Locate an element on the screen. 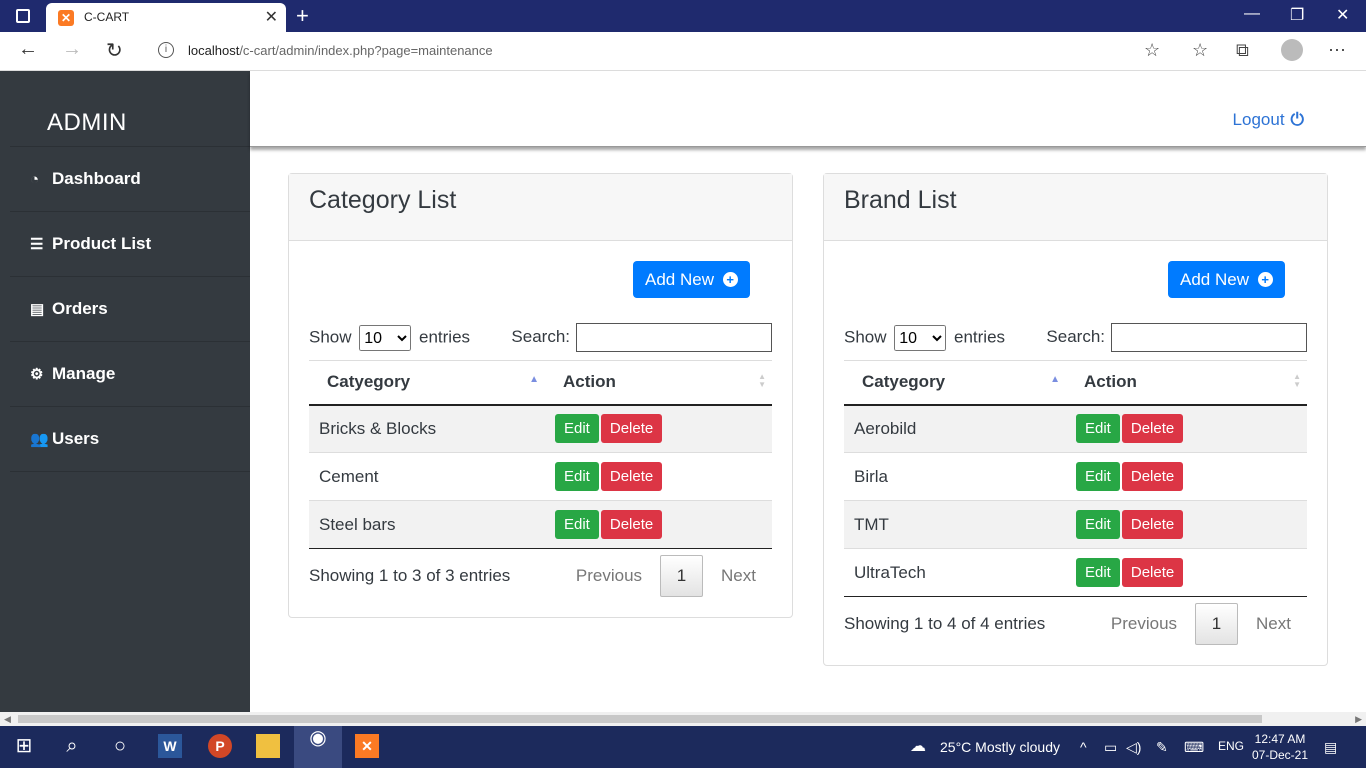  sidebar-item-orders: ▤ Orders is located at coordinates (130, 309).